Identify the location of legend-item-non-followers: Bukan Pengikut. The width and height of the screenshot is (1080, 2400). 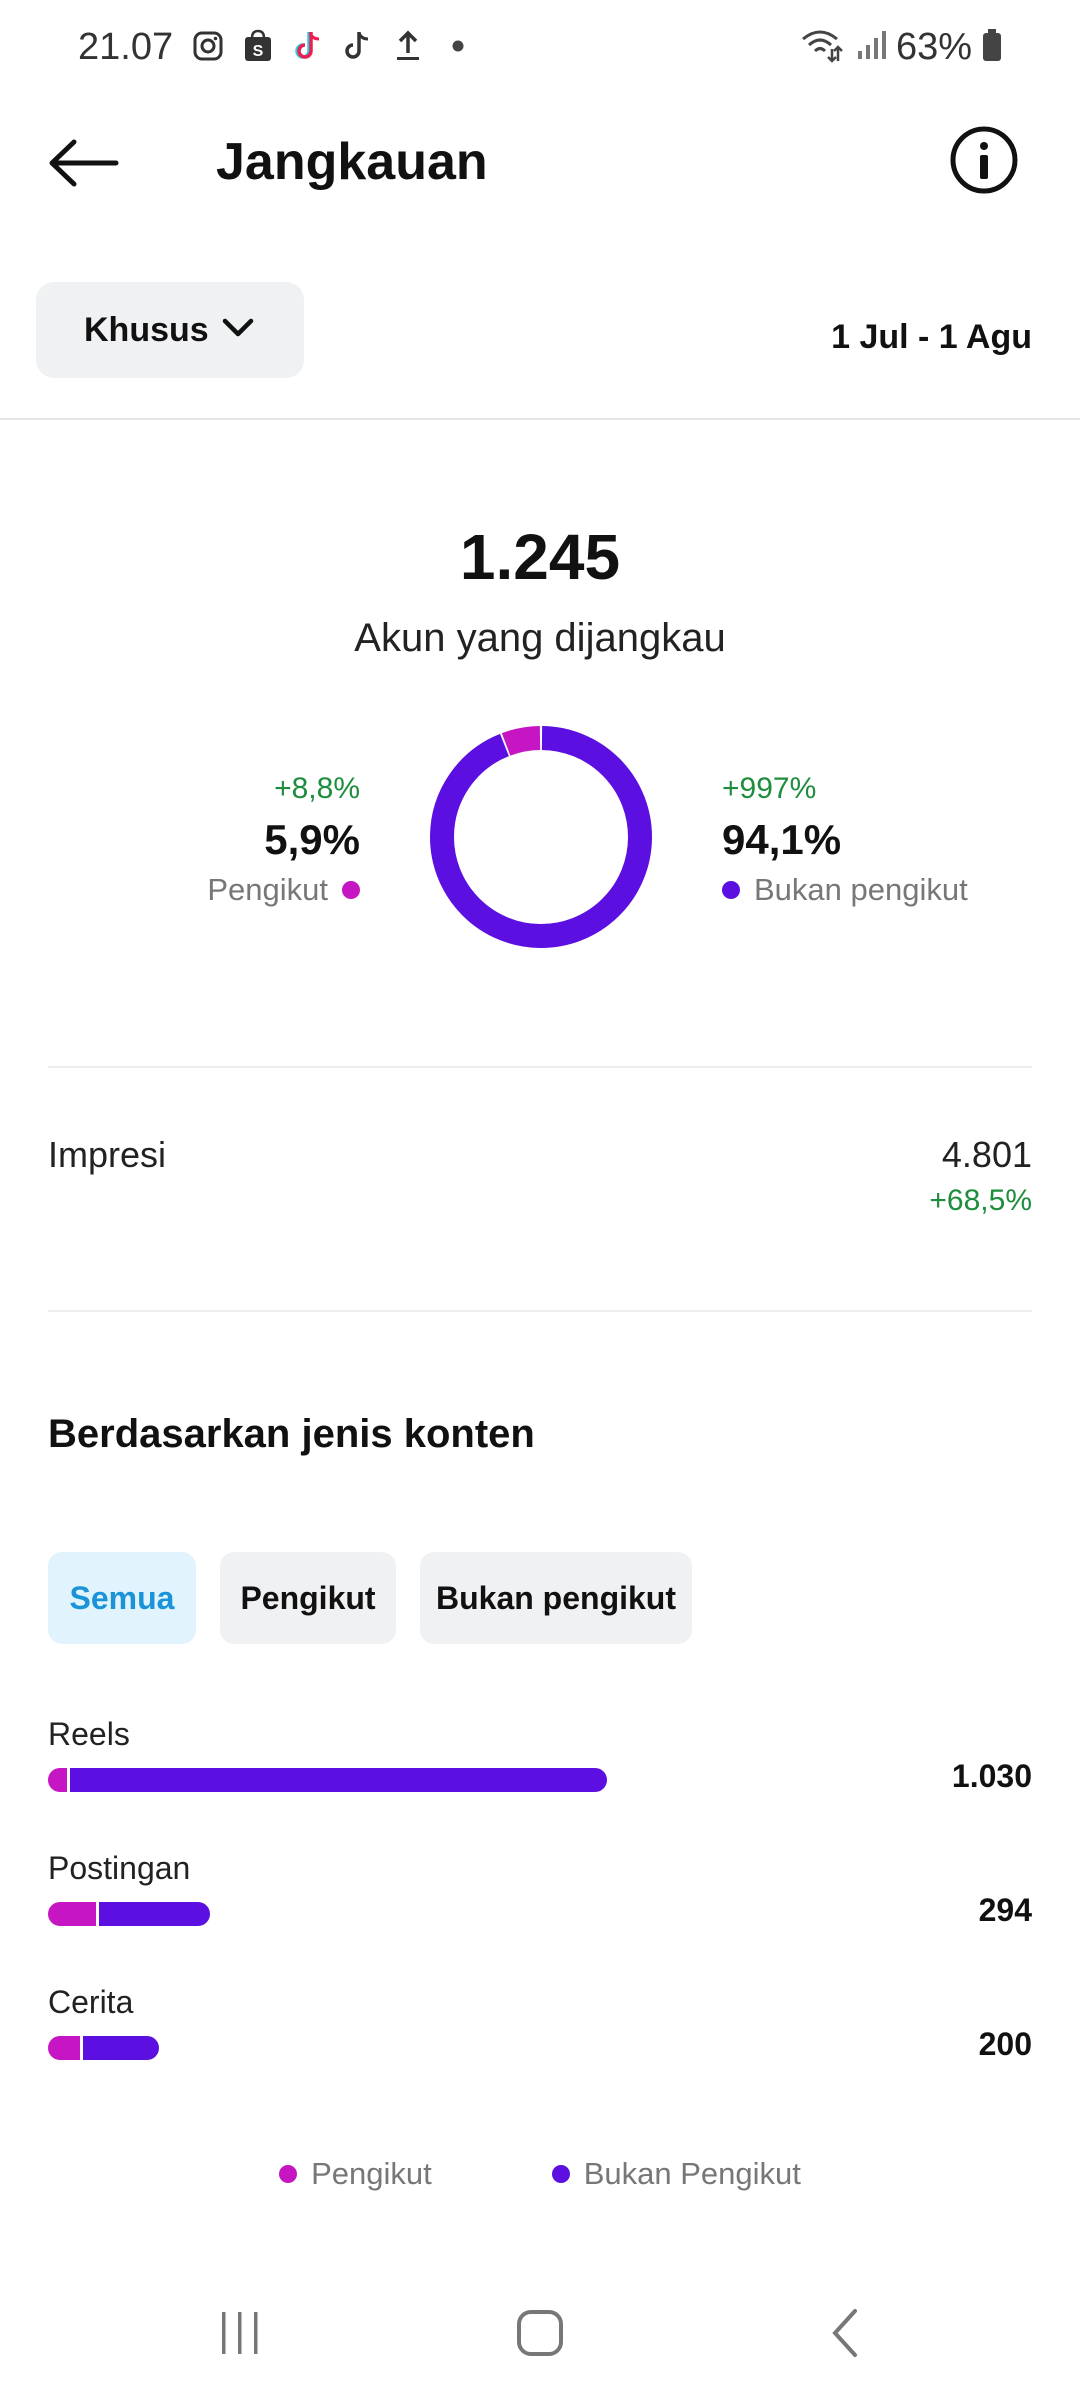
(676, 2174).